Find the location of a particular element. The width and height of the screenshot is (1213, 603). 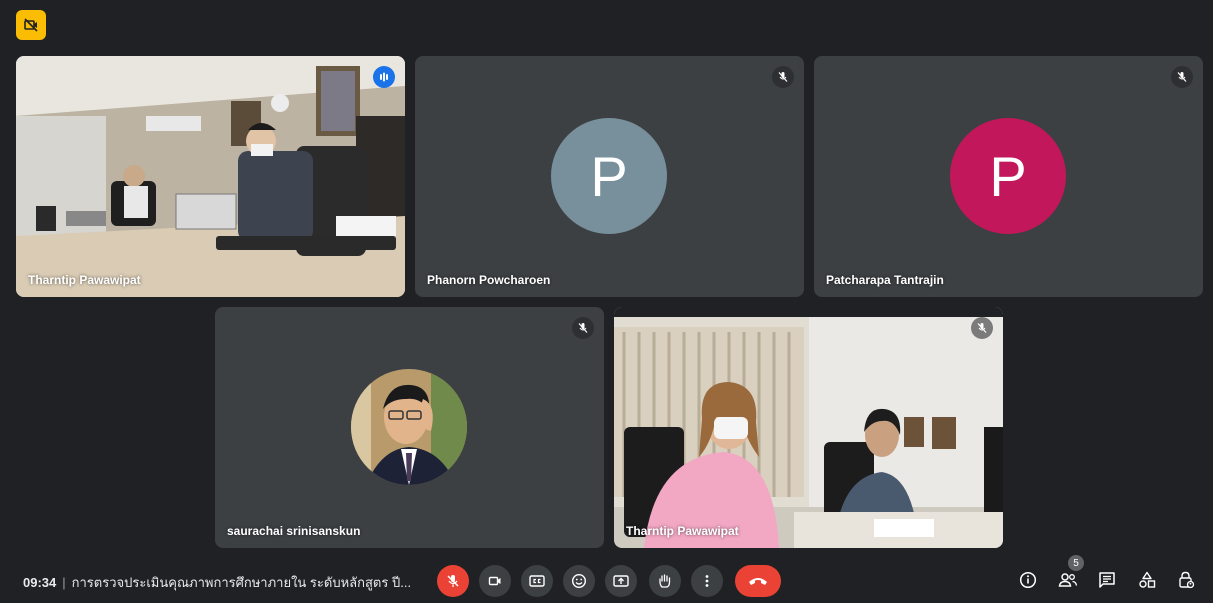

video-camera-icon is located at coordinates (494, 581).